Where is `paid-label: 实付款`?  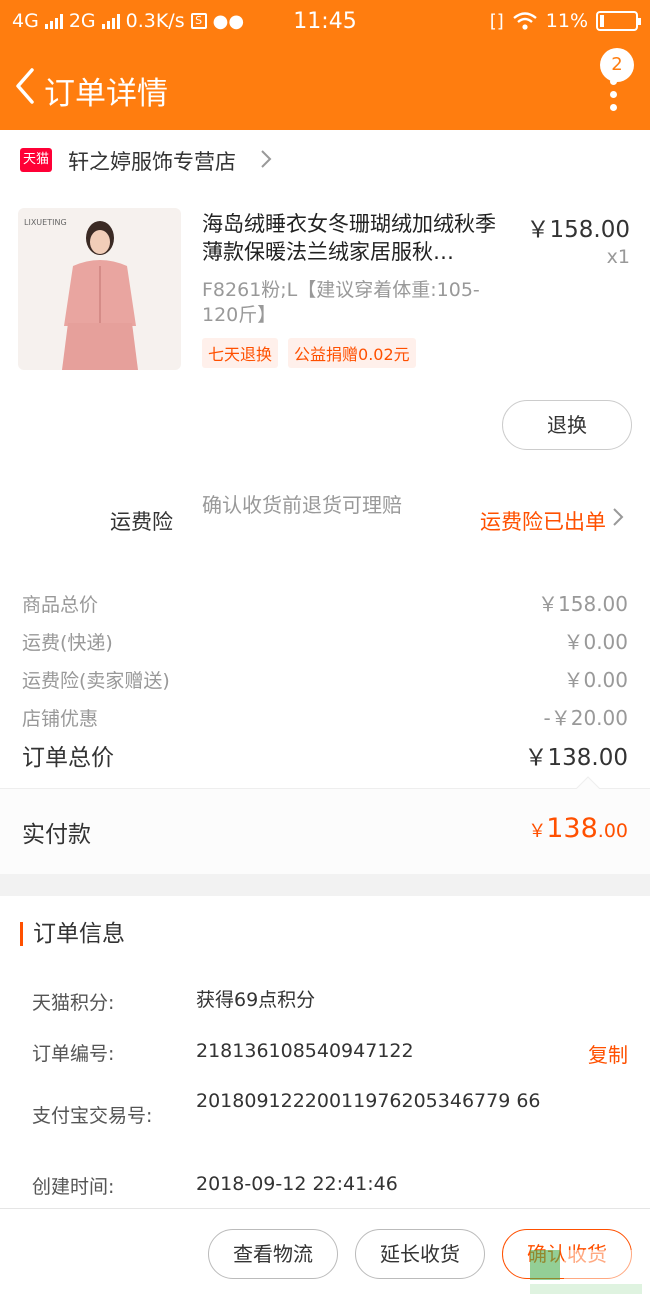
paid-label: 实付款 is located at coordinates (56, 835).